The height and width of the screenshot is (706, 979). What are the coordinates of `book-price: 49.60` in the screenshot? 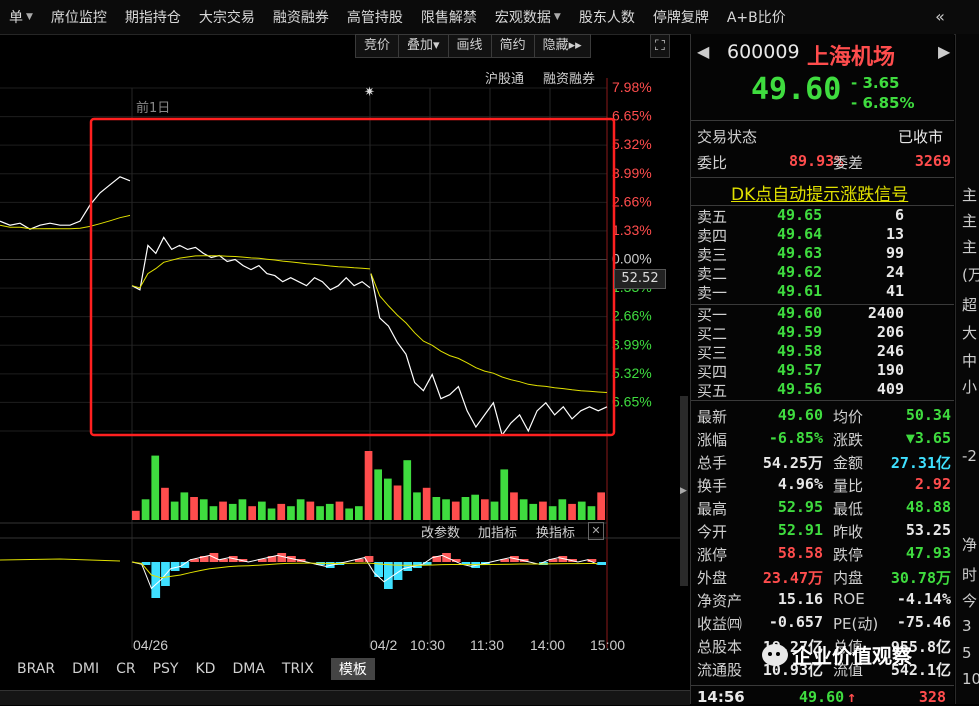 It's located at (799, 313).